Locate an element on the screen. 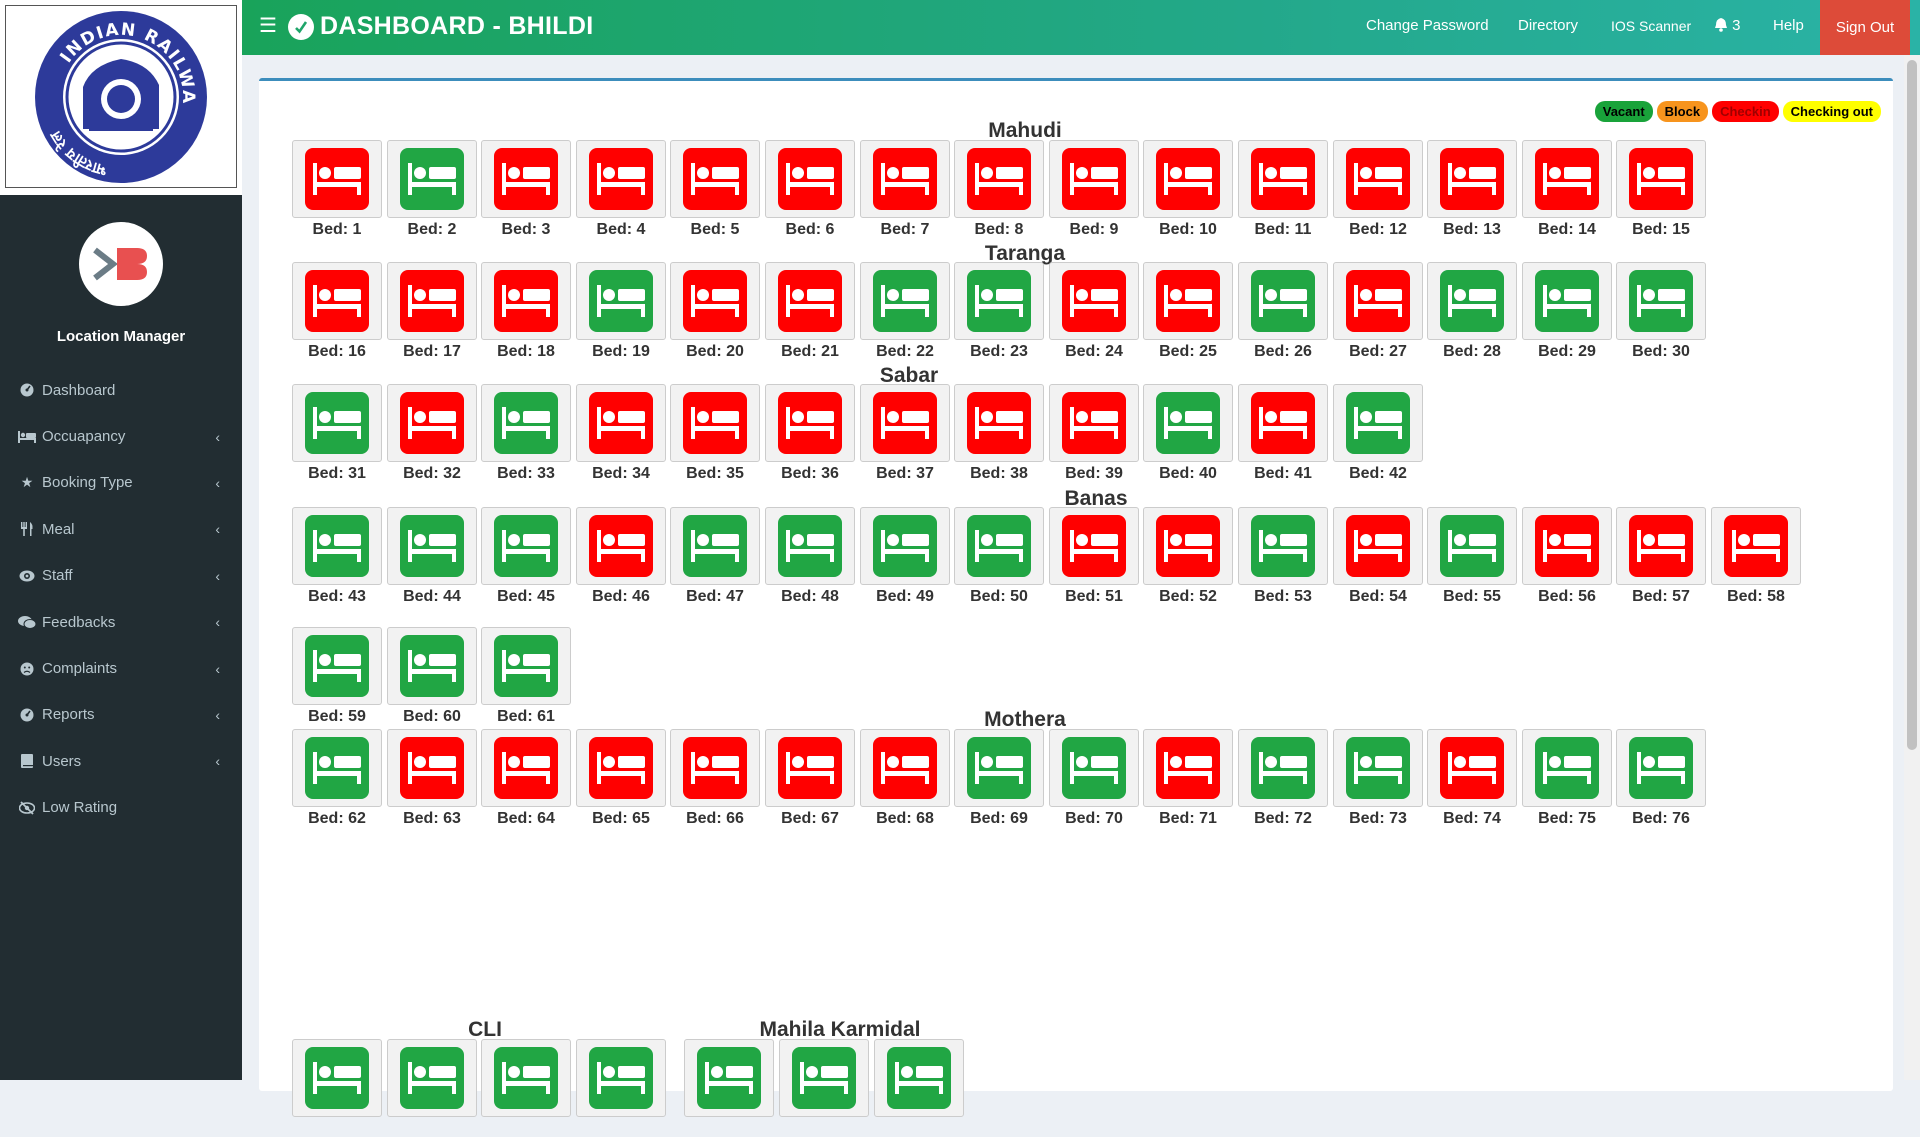 This screenshot has height=1137, width=1920. bed-tile: Bed: 70 is located at coordinates (1094, 778).